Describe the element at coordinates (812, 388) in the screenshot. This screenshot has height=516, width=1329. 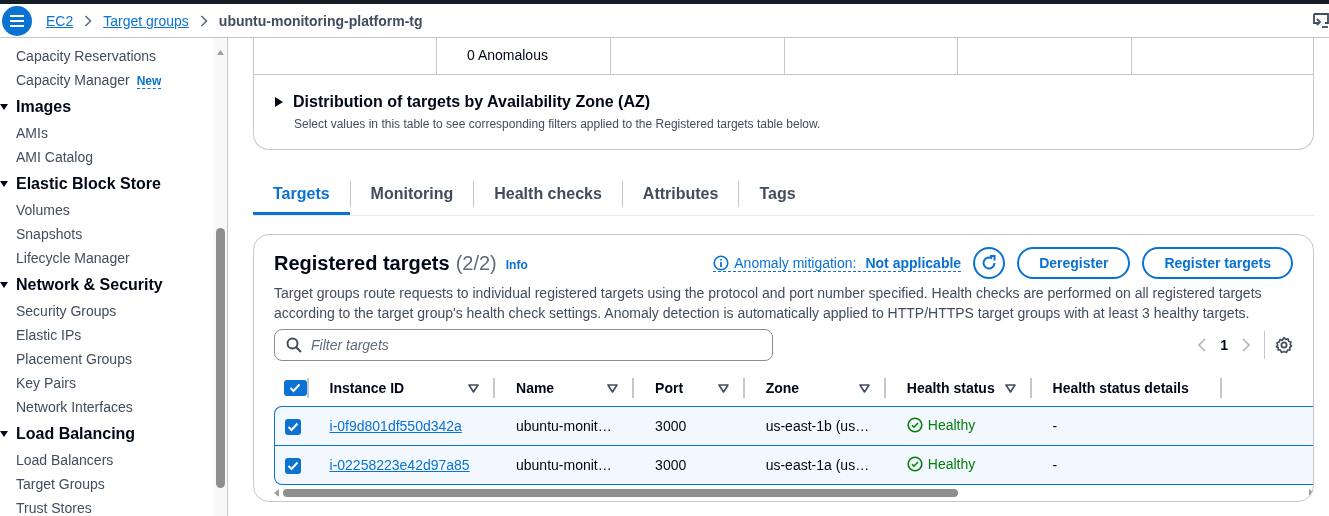
I see `column-header: Zone` at that location.